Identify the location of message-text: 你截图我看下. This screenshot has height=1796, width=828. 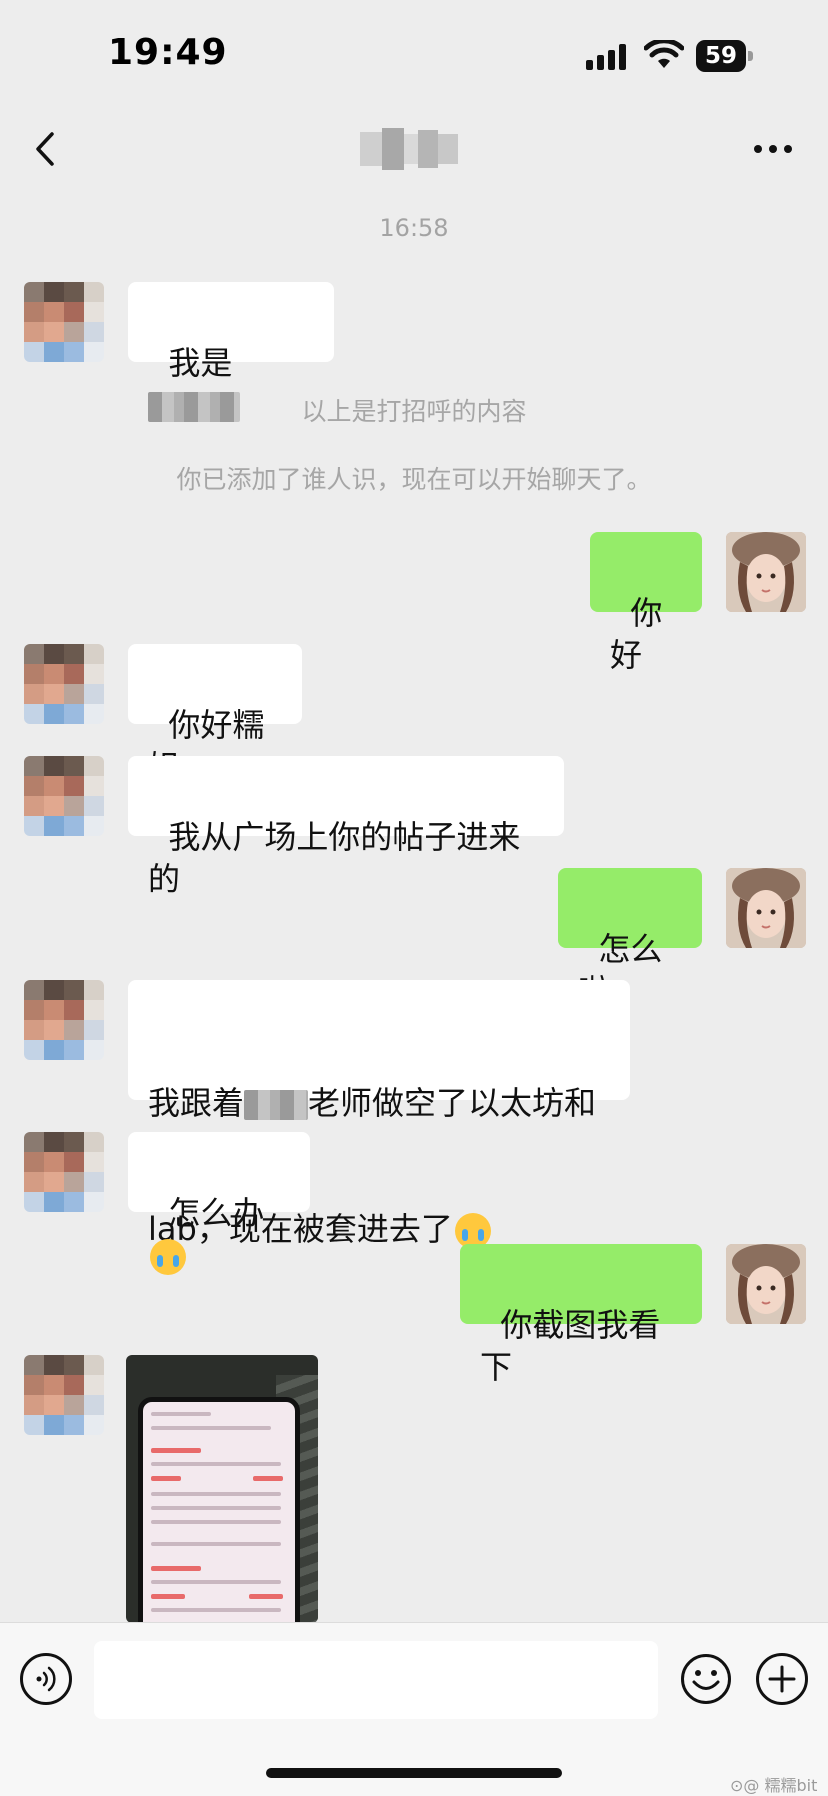
(570, 1346).